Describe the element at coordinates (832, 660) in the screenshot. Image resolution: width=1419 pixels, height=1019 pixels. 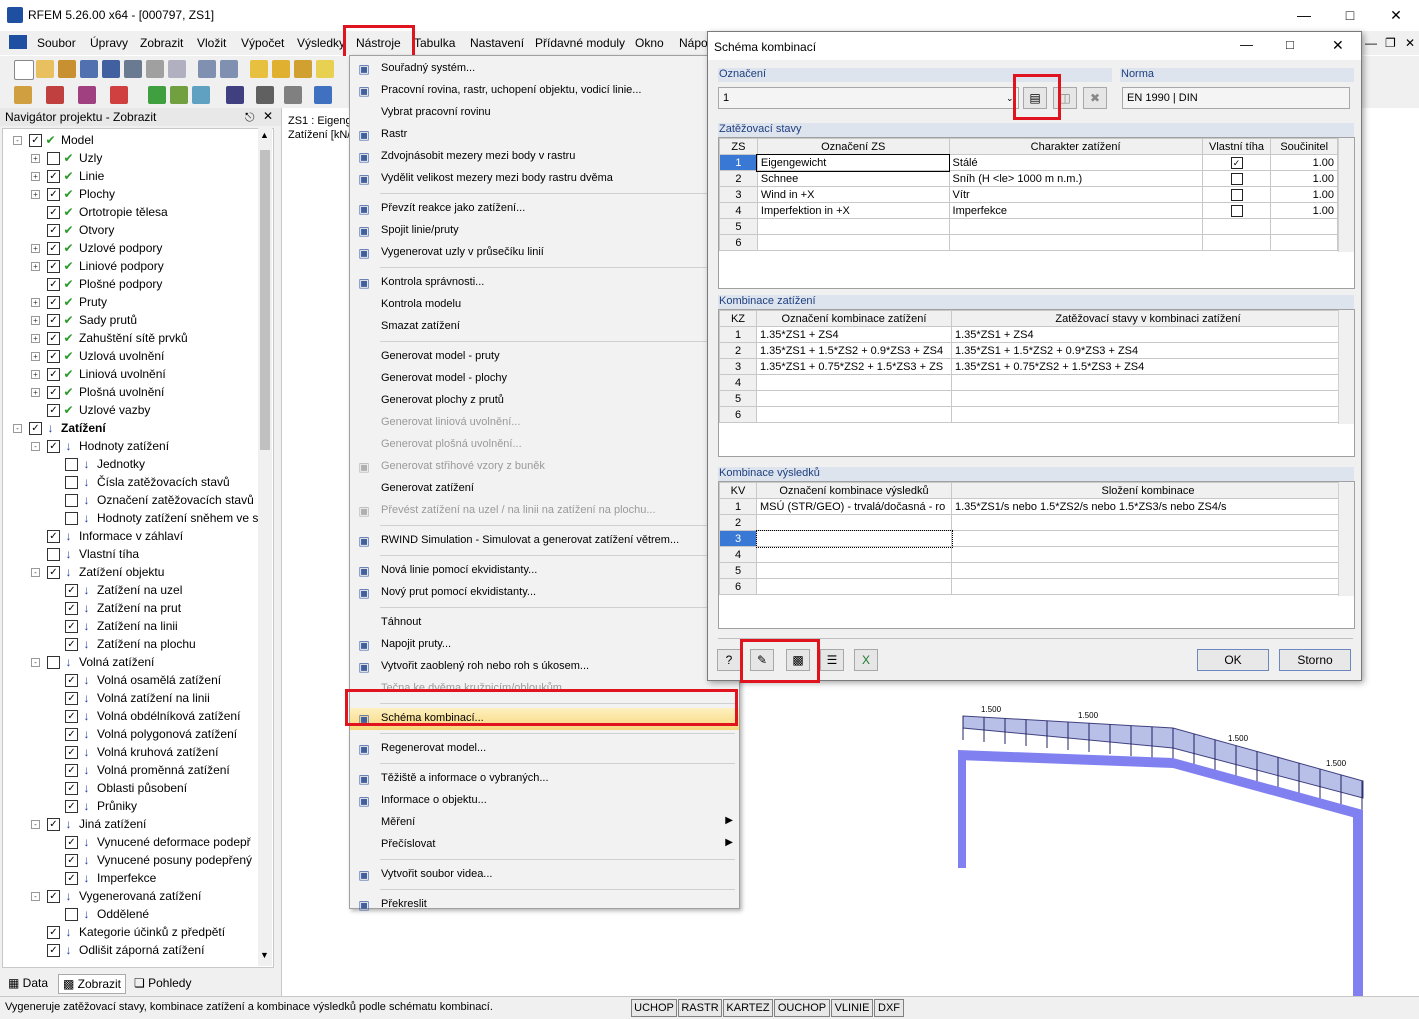
I see `export-button: ☰` at that location.